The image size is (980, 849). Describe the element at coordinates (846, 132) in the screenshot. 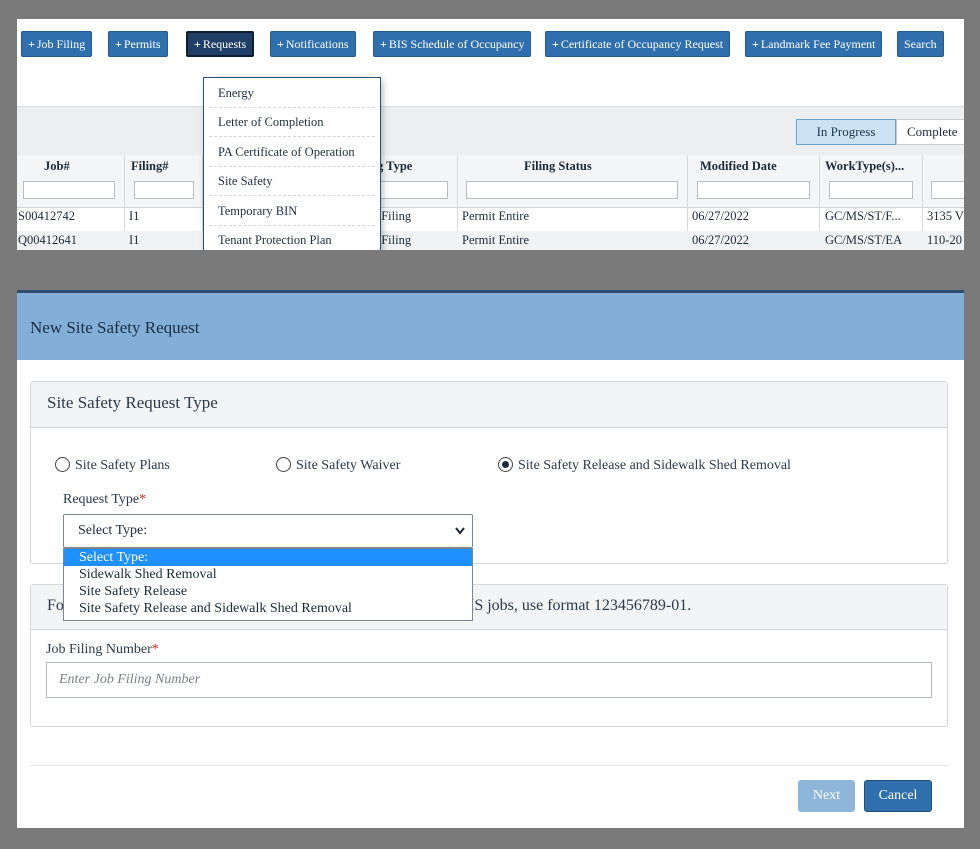

I see `in-progress-toggle: In Progress` at that location.